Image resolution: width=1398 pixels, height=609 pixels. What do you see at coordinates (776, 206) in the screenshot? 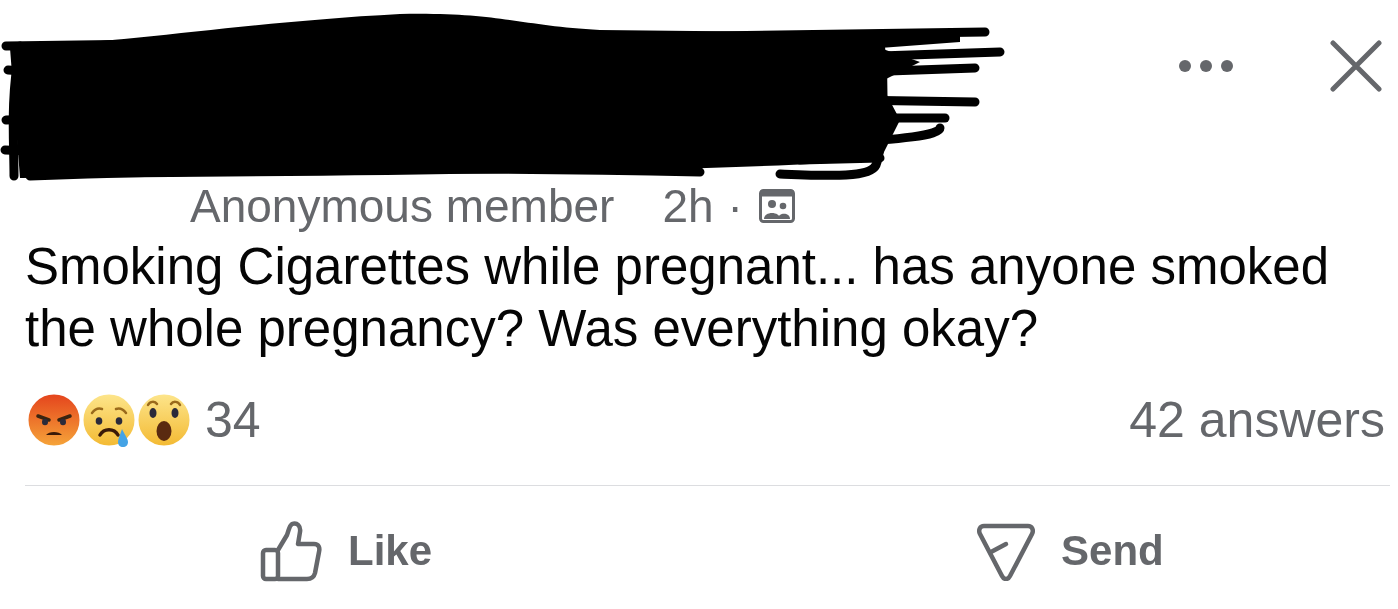
I see `group-icon` at bounding box center [776, 206].